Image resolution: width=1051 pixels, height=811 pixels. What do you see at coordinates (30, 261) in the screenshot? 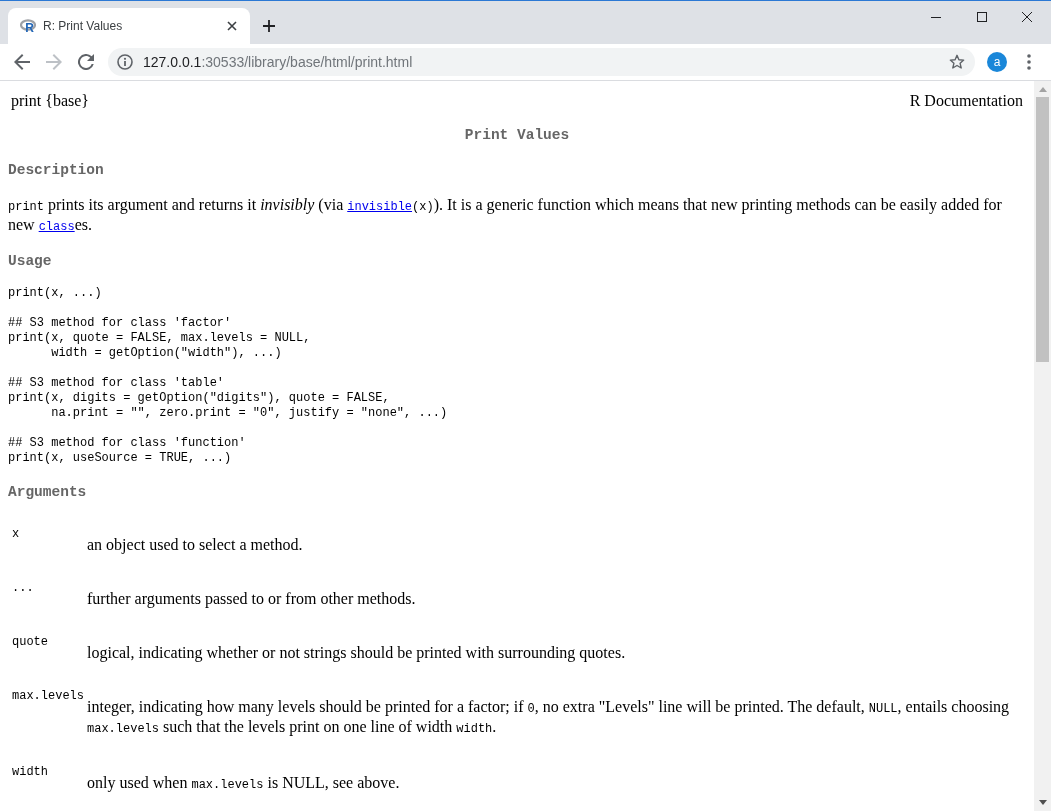
I see `section-heading: Usage` at bounding box center [30, 261].